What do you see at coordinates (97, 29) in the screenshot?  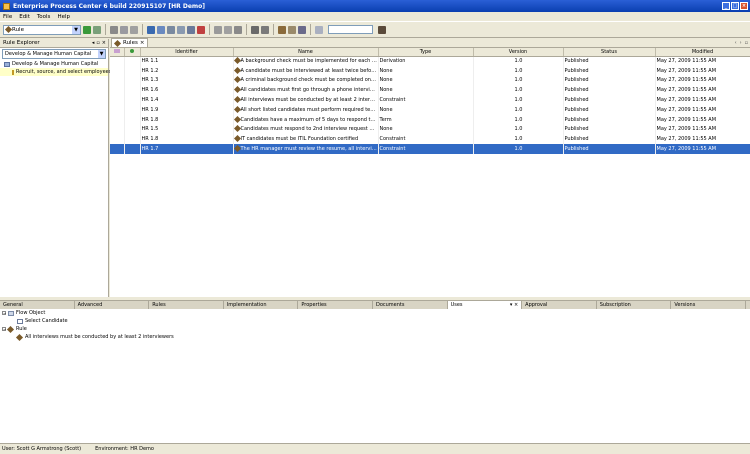 I see `open-icon` at bounding box center [97, 29].